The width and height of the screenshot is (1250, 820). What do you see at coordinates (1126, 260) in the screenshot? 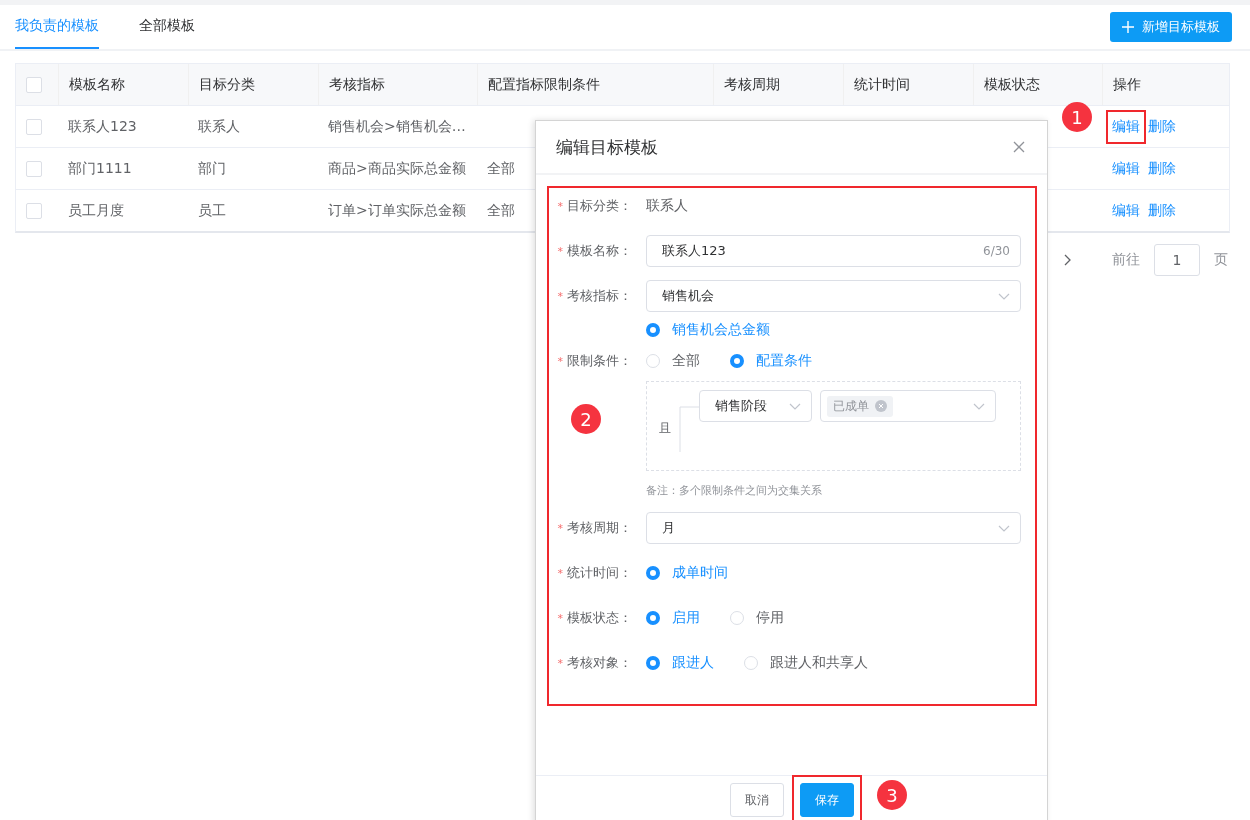
I see `goto-label: 前往` at bounding box center [1126, 260].